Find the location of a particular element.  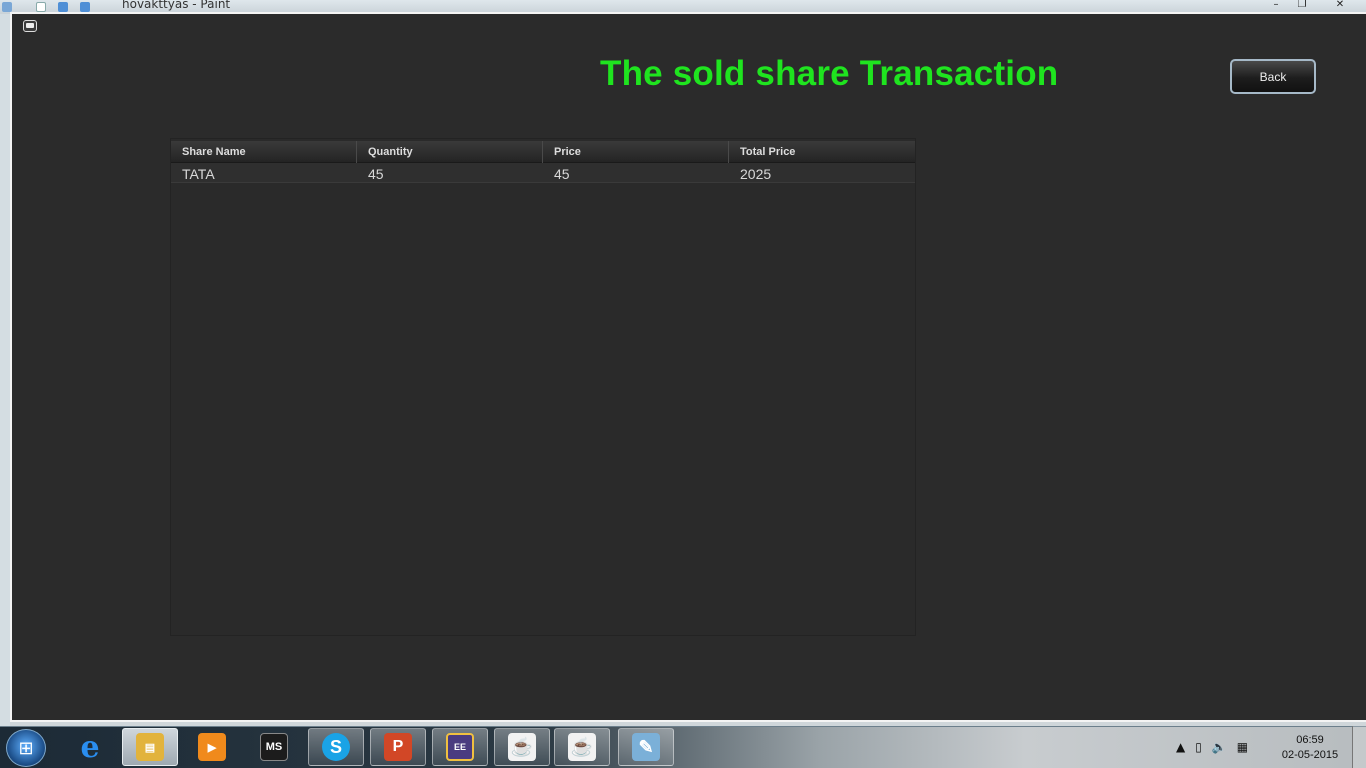

taskbar-item-paint: ✎ is located at coordinates (646, 747).